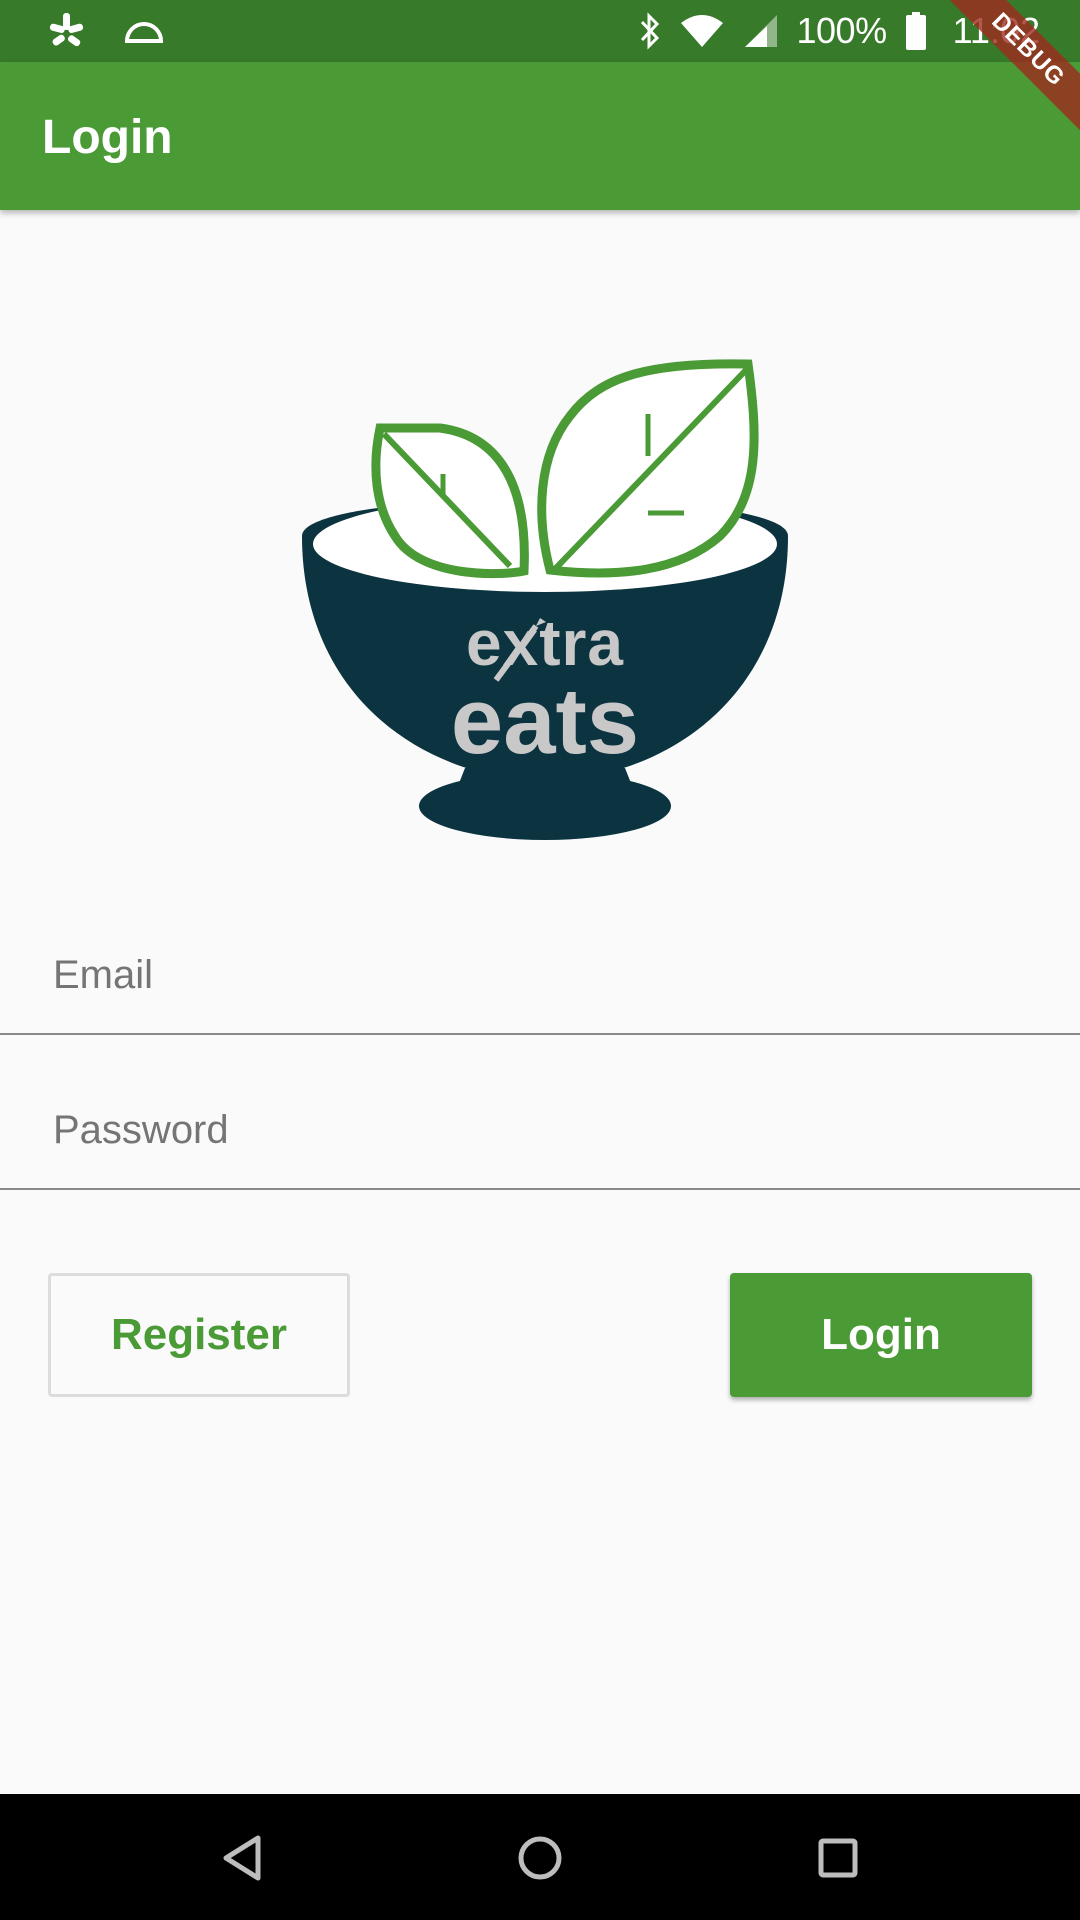 The image size is (1080, 1920). What do you see at coordinates (540, 136) in the screenshot?
I see `app-bar: Login` at bounding box center [540, 136].